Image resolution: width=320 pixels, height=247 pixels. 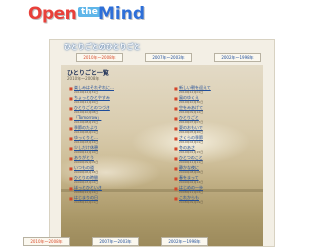 What do you see at coordinates (191, 122) in the screenshot?
I see `entry-date: 2010年07月07日` at bounding box center [191, 122].